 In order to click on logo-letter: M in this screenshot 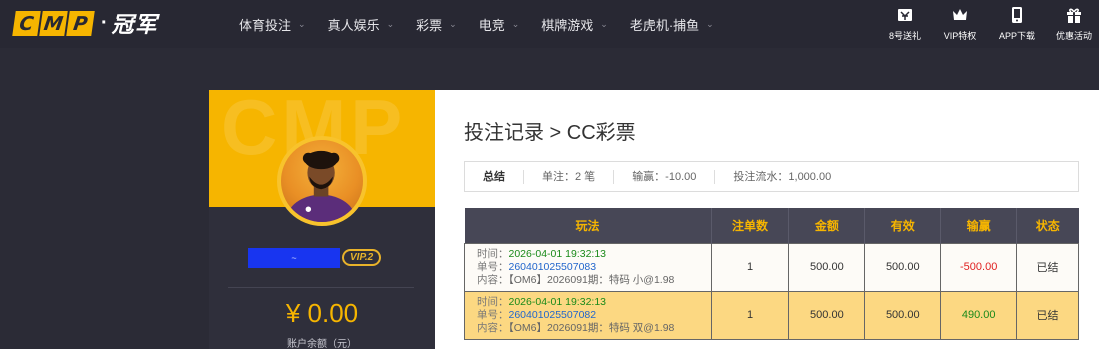, I will do `click(53, 23)`.